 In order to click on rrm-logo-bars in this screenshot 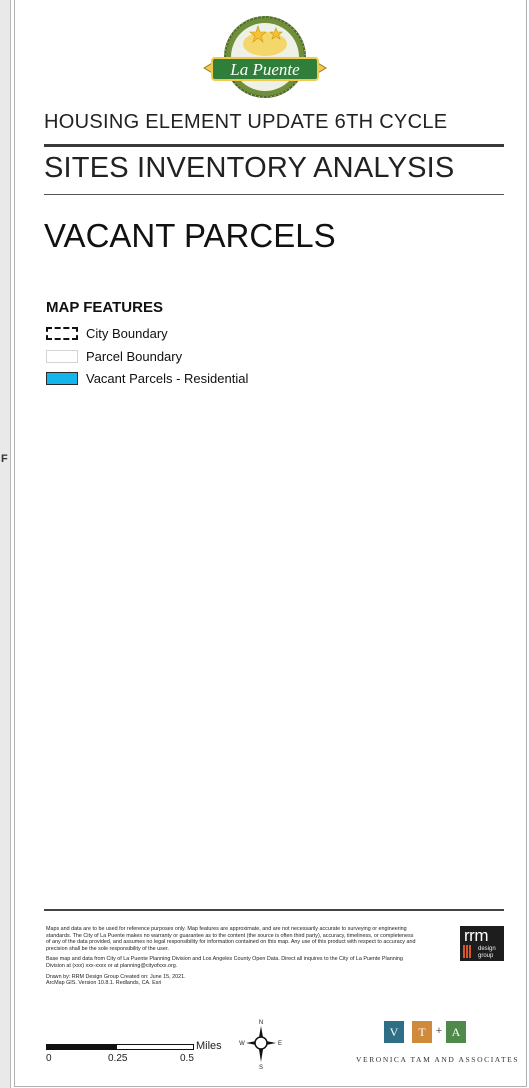, I will do `click(467, 951)`.